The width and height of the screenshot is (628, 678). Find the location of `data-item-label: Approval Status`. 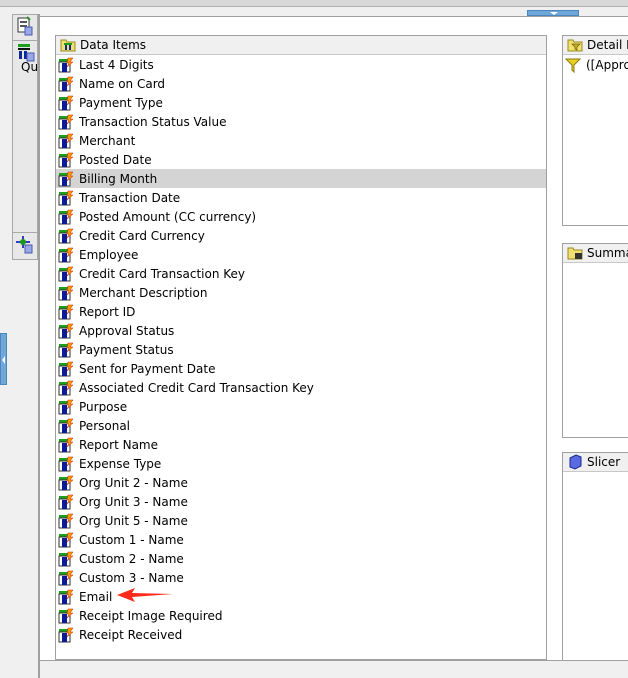

data-item-label: Approval Status is located at coordinates (127, 330).